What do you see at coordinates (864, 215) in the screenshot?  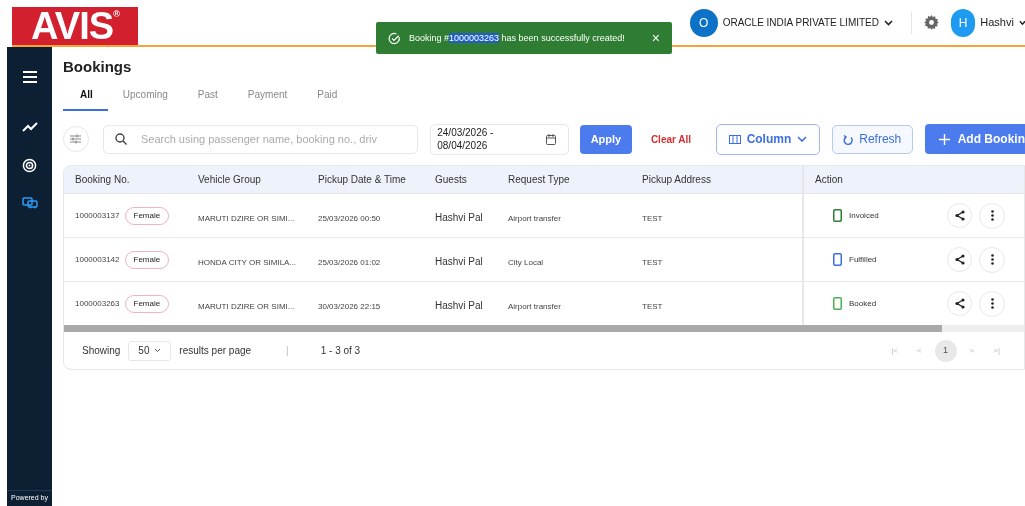 I see `status-label: Invoiced` at bounding box center [864, 215].